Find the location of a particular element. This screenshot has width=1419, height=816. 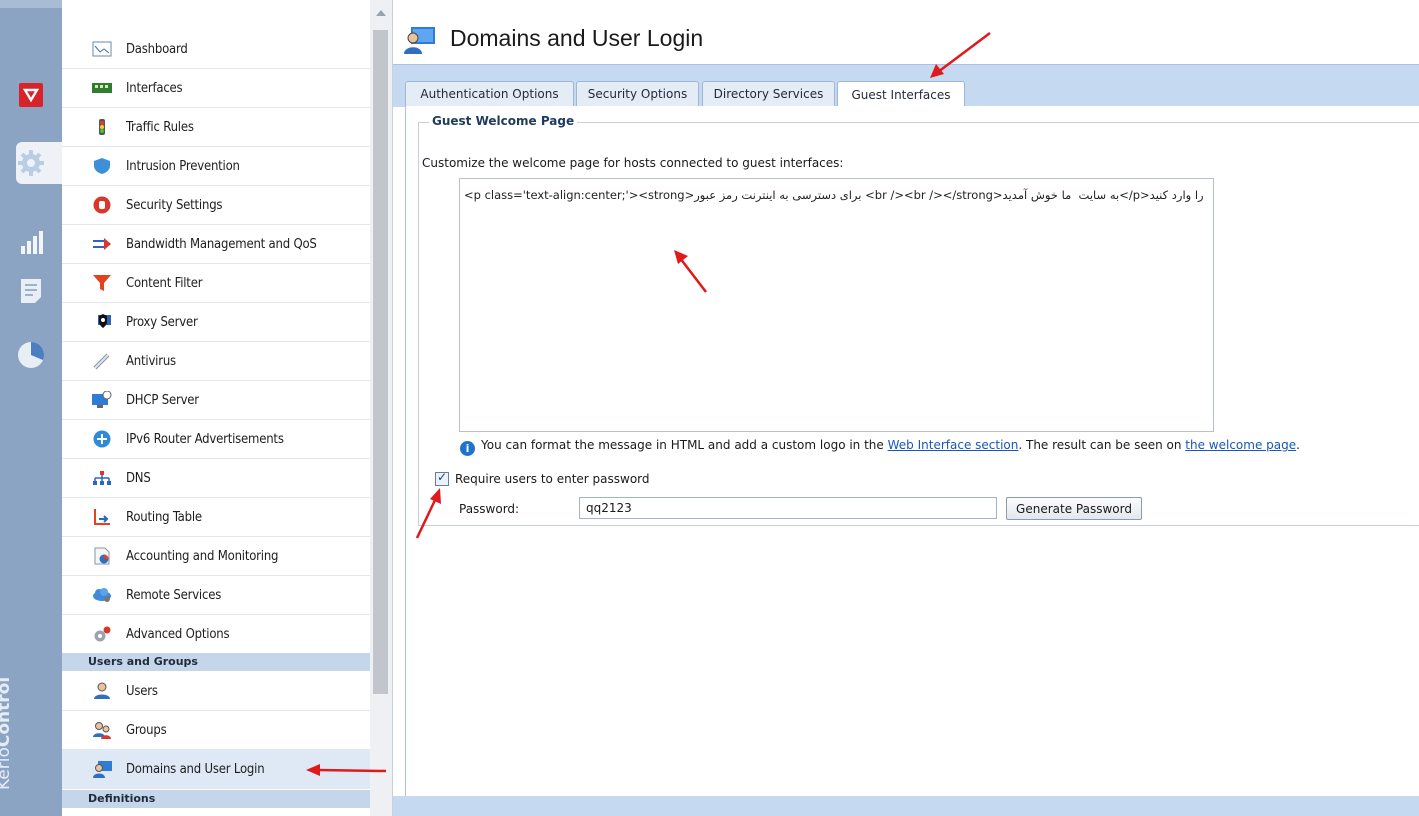

pie-status-icon is located at coordinates (31, 355).